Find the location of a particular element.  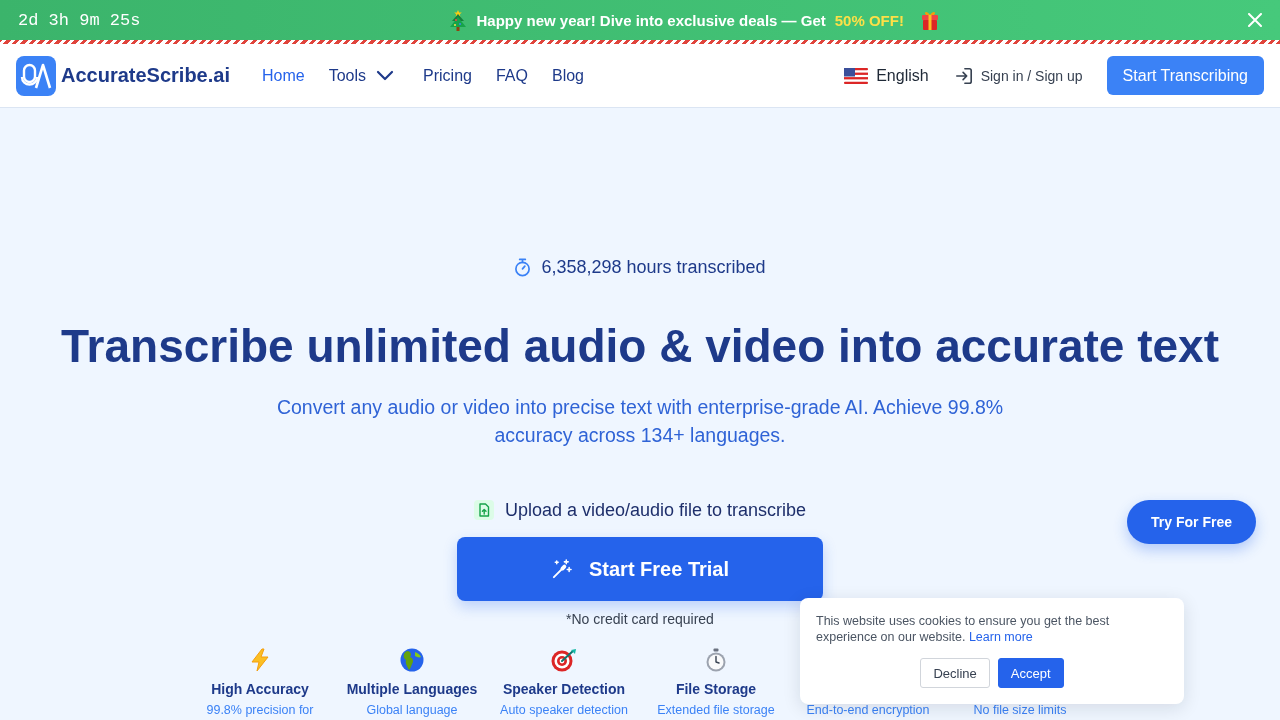

nav-link: Tools is located at coordinates (364, 75).